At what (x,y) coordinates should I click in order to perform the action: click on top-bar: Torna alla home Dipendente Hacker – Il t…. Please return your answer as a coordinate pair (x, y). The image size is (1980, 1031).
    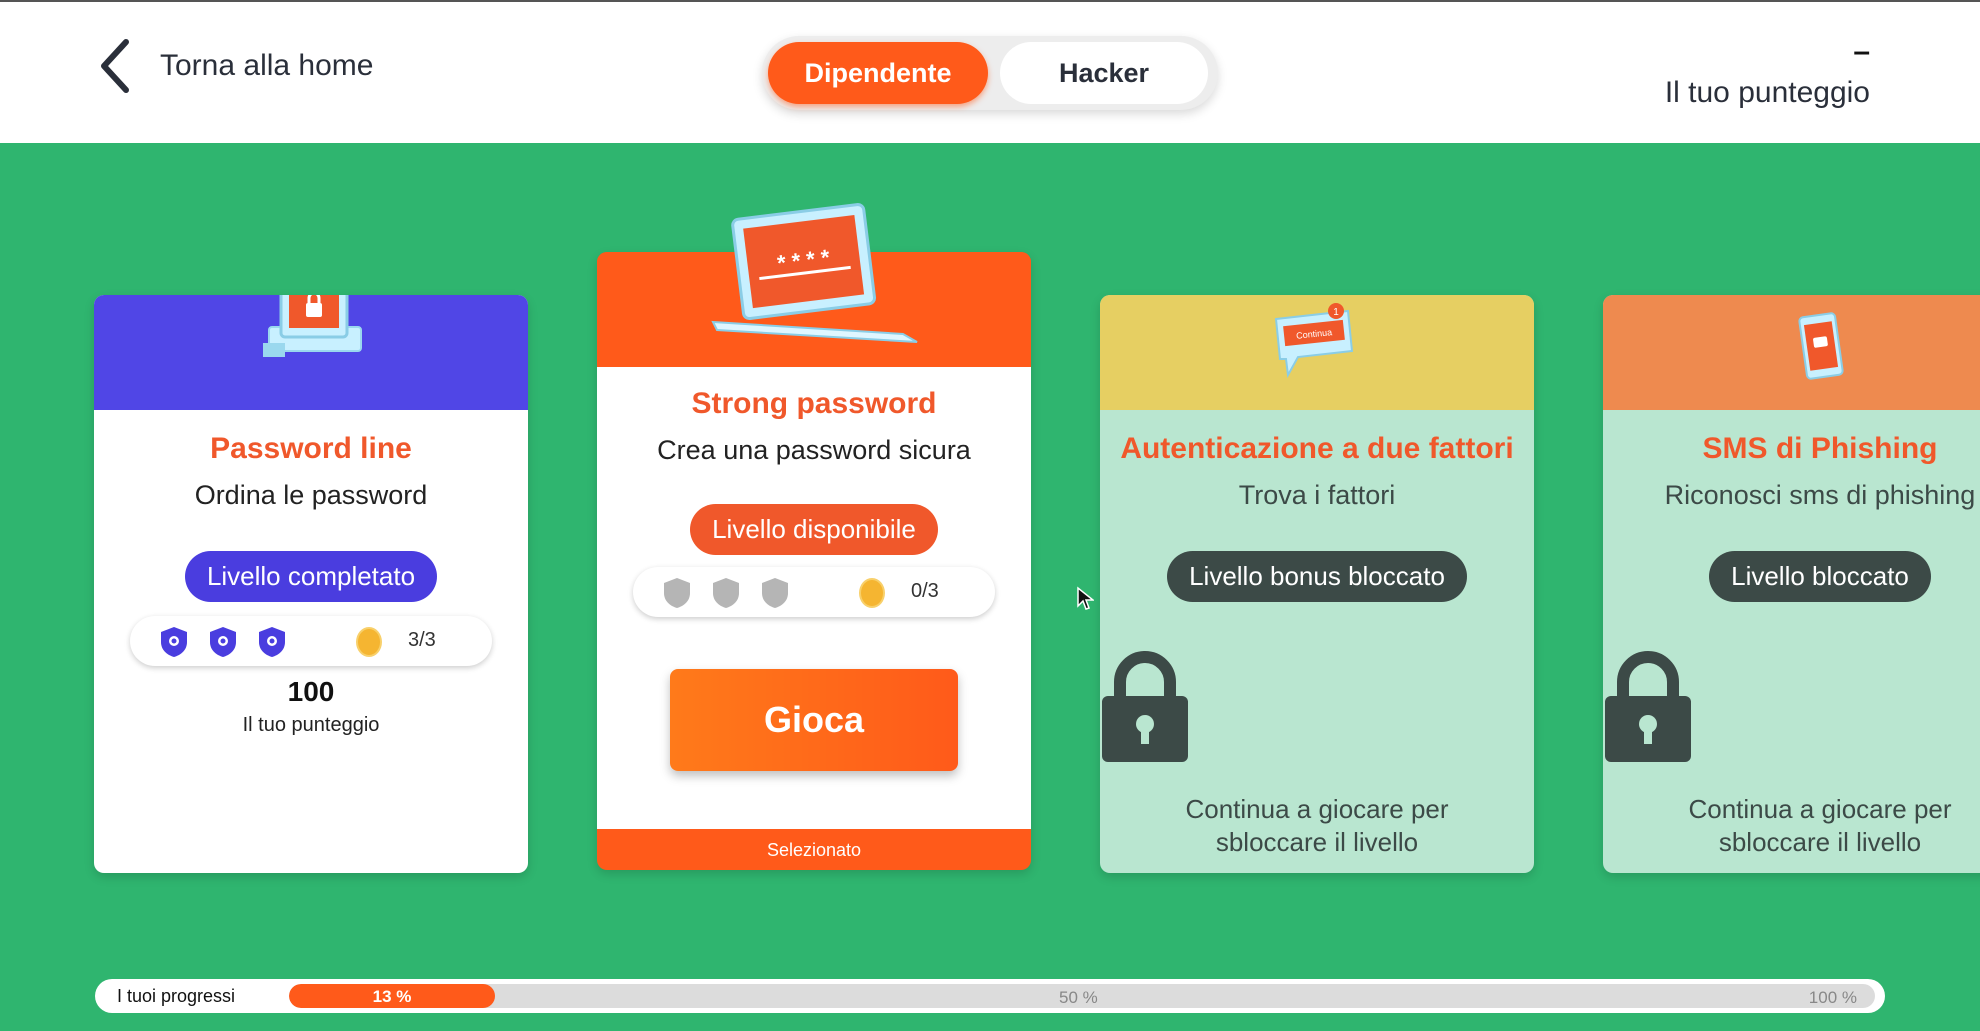
    Looking at the image, I should click on (990, 71).